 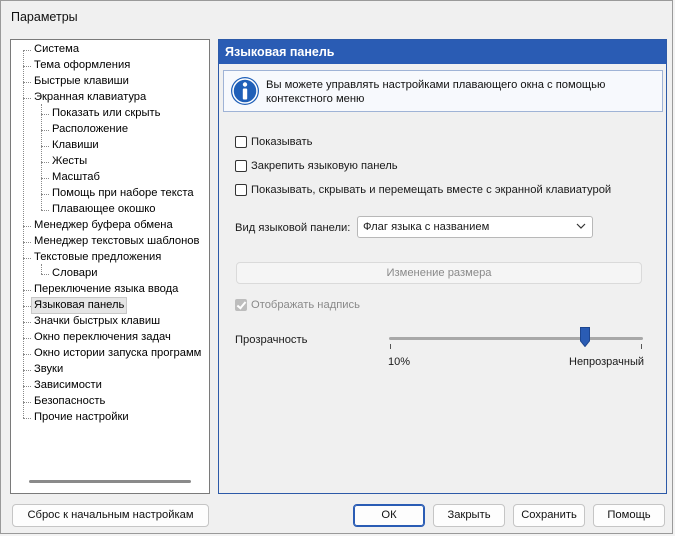 What do you see at coordinates (442, 52) in the screenshot?
I see `panel-header: Языковая панель` at bounding box center [442, 52].